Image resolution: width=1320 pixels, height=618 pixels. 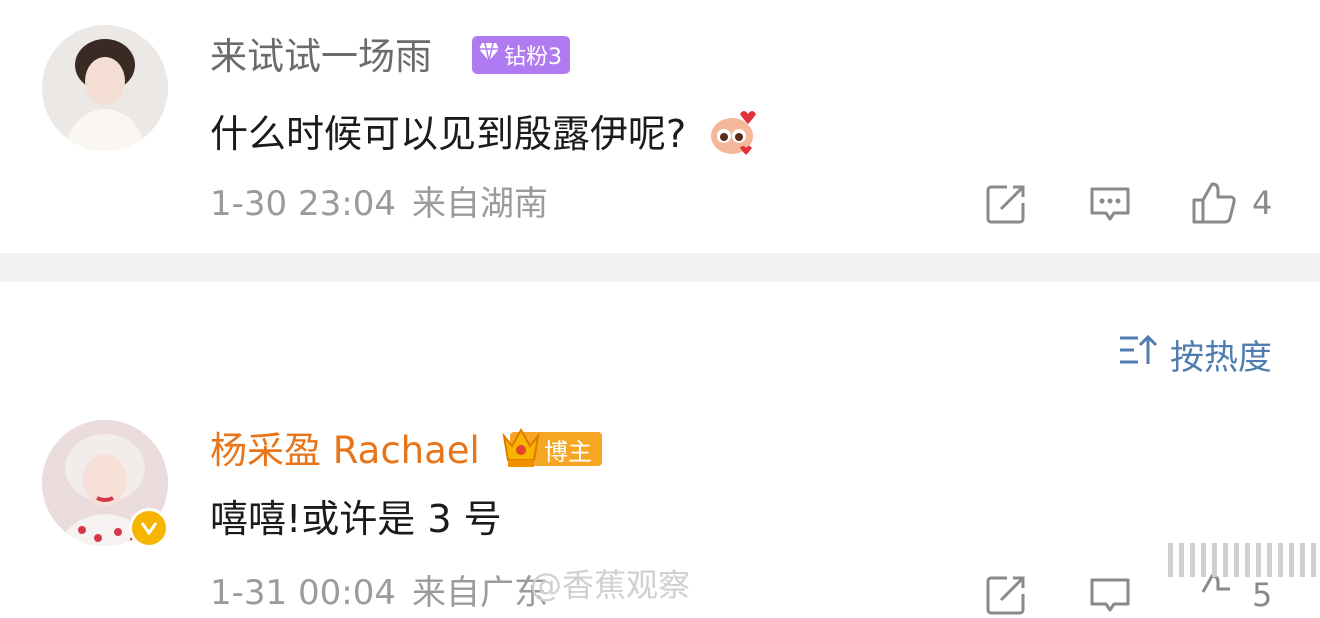 I want to click on comment-location: 来自广东, so click(x=479, y=593).